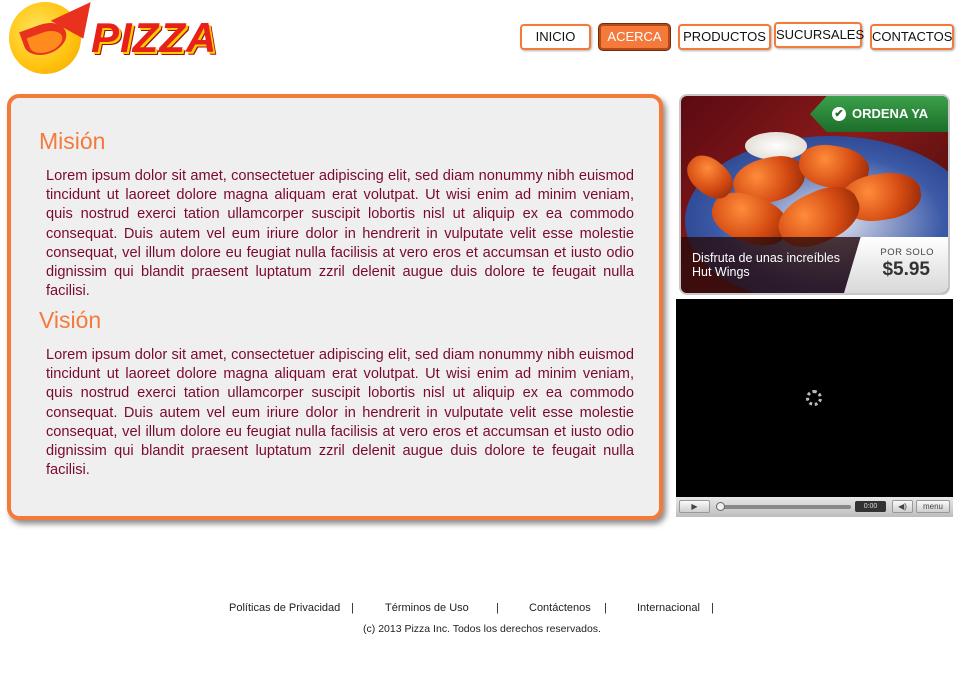  I want to click on play-button: ▶, so click(694, 506).